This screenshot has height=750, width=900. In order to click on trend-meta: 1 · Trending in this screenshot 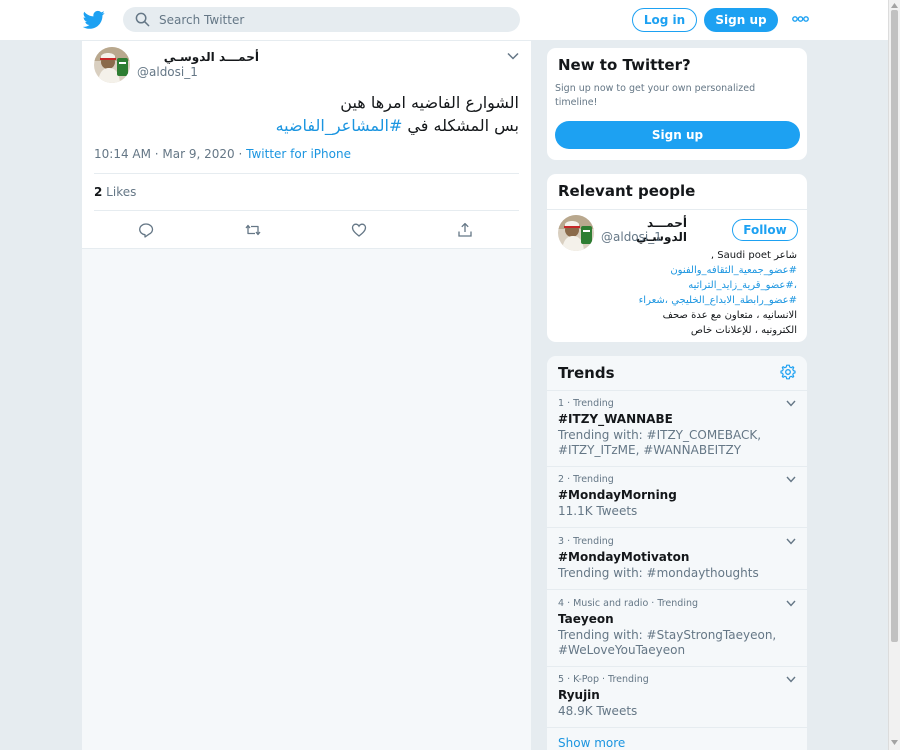, I will do `click(586, 403)`.